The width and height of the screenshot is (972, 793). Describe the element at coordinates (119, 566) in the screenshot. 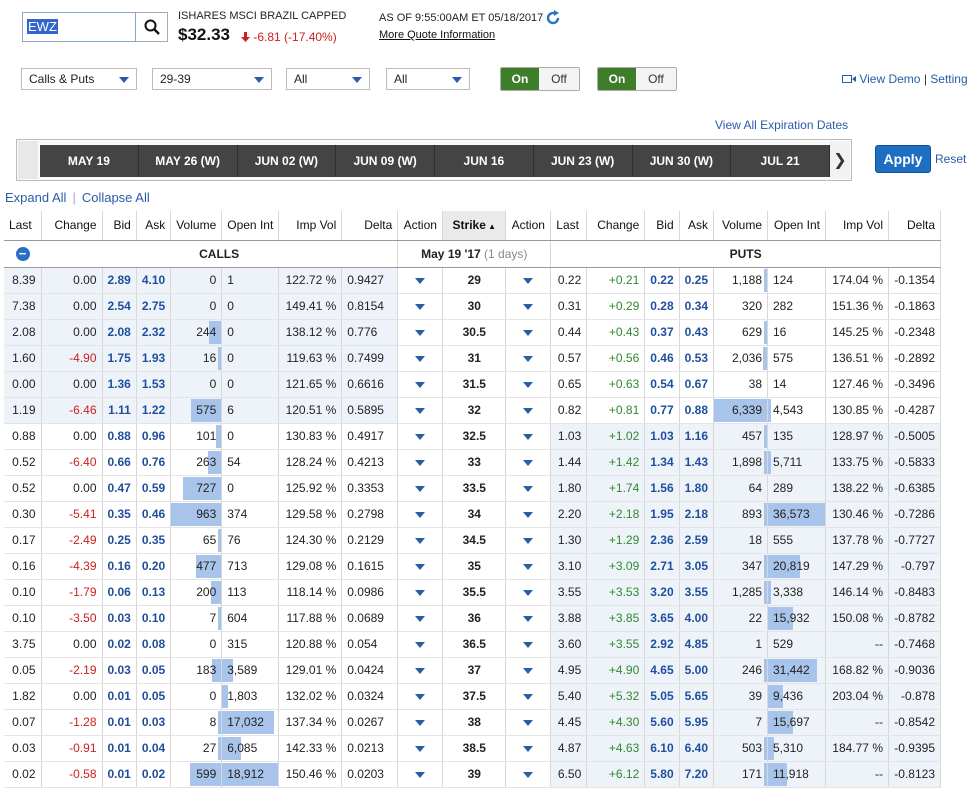

I see `call-bid: 0.16` at that location.